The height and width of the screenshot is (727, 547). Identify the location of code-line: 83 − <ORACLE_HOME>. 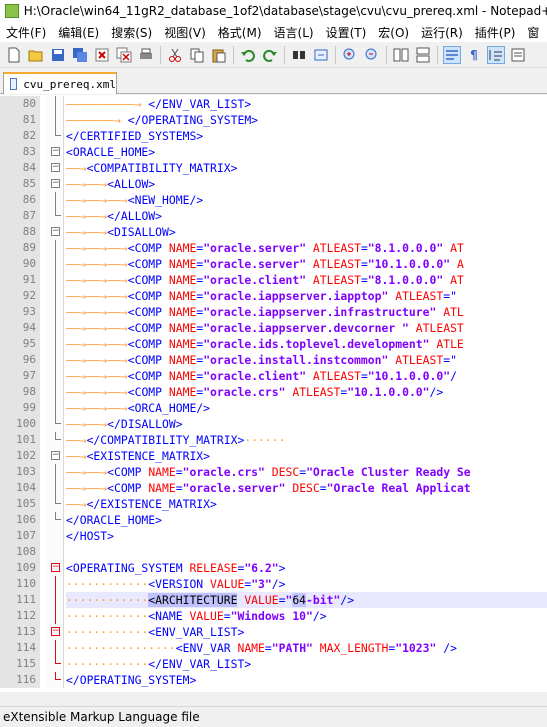
(273, 152).